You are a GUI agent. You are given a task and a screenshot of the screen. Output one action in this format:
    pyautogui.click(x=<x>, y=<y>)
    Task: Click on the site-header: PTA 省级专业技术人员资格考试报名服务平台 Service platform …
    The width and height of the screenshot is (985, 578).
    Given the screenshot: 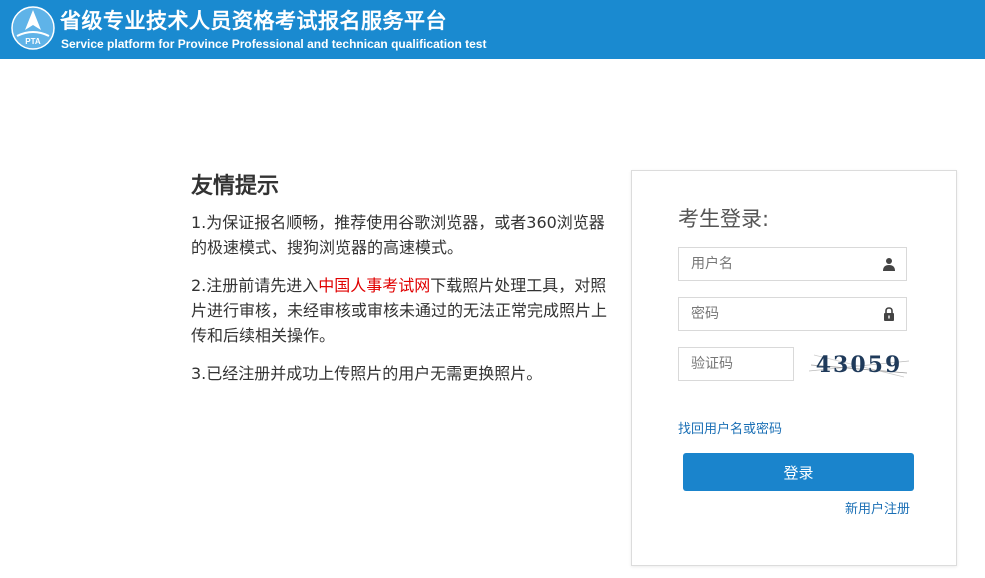 What is the action you would take?
    pyautogui.click(x=492, y=29)
    